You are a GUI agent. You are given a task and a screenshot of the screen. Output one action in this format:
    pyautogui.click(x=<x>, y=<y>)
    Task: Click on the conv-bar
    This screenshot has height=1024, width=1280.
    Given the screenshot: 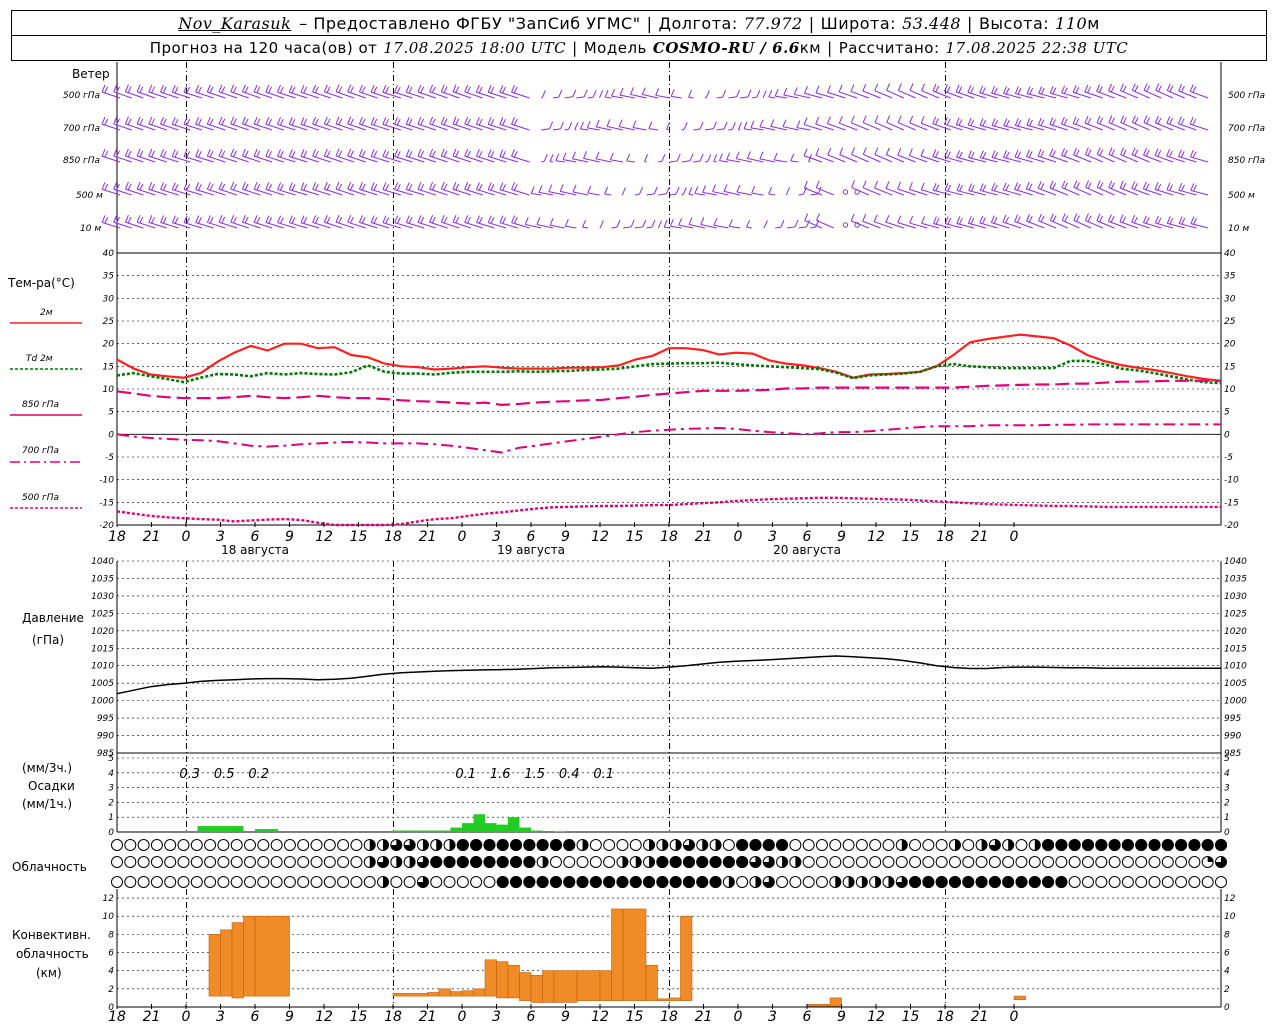 What is the action you would take?
    pyautogui.click(x=565, y=986)
    